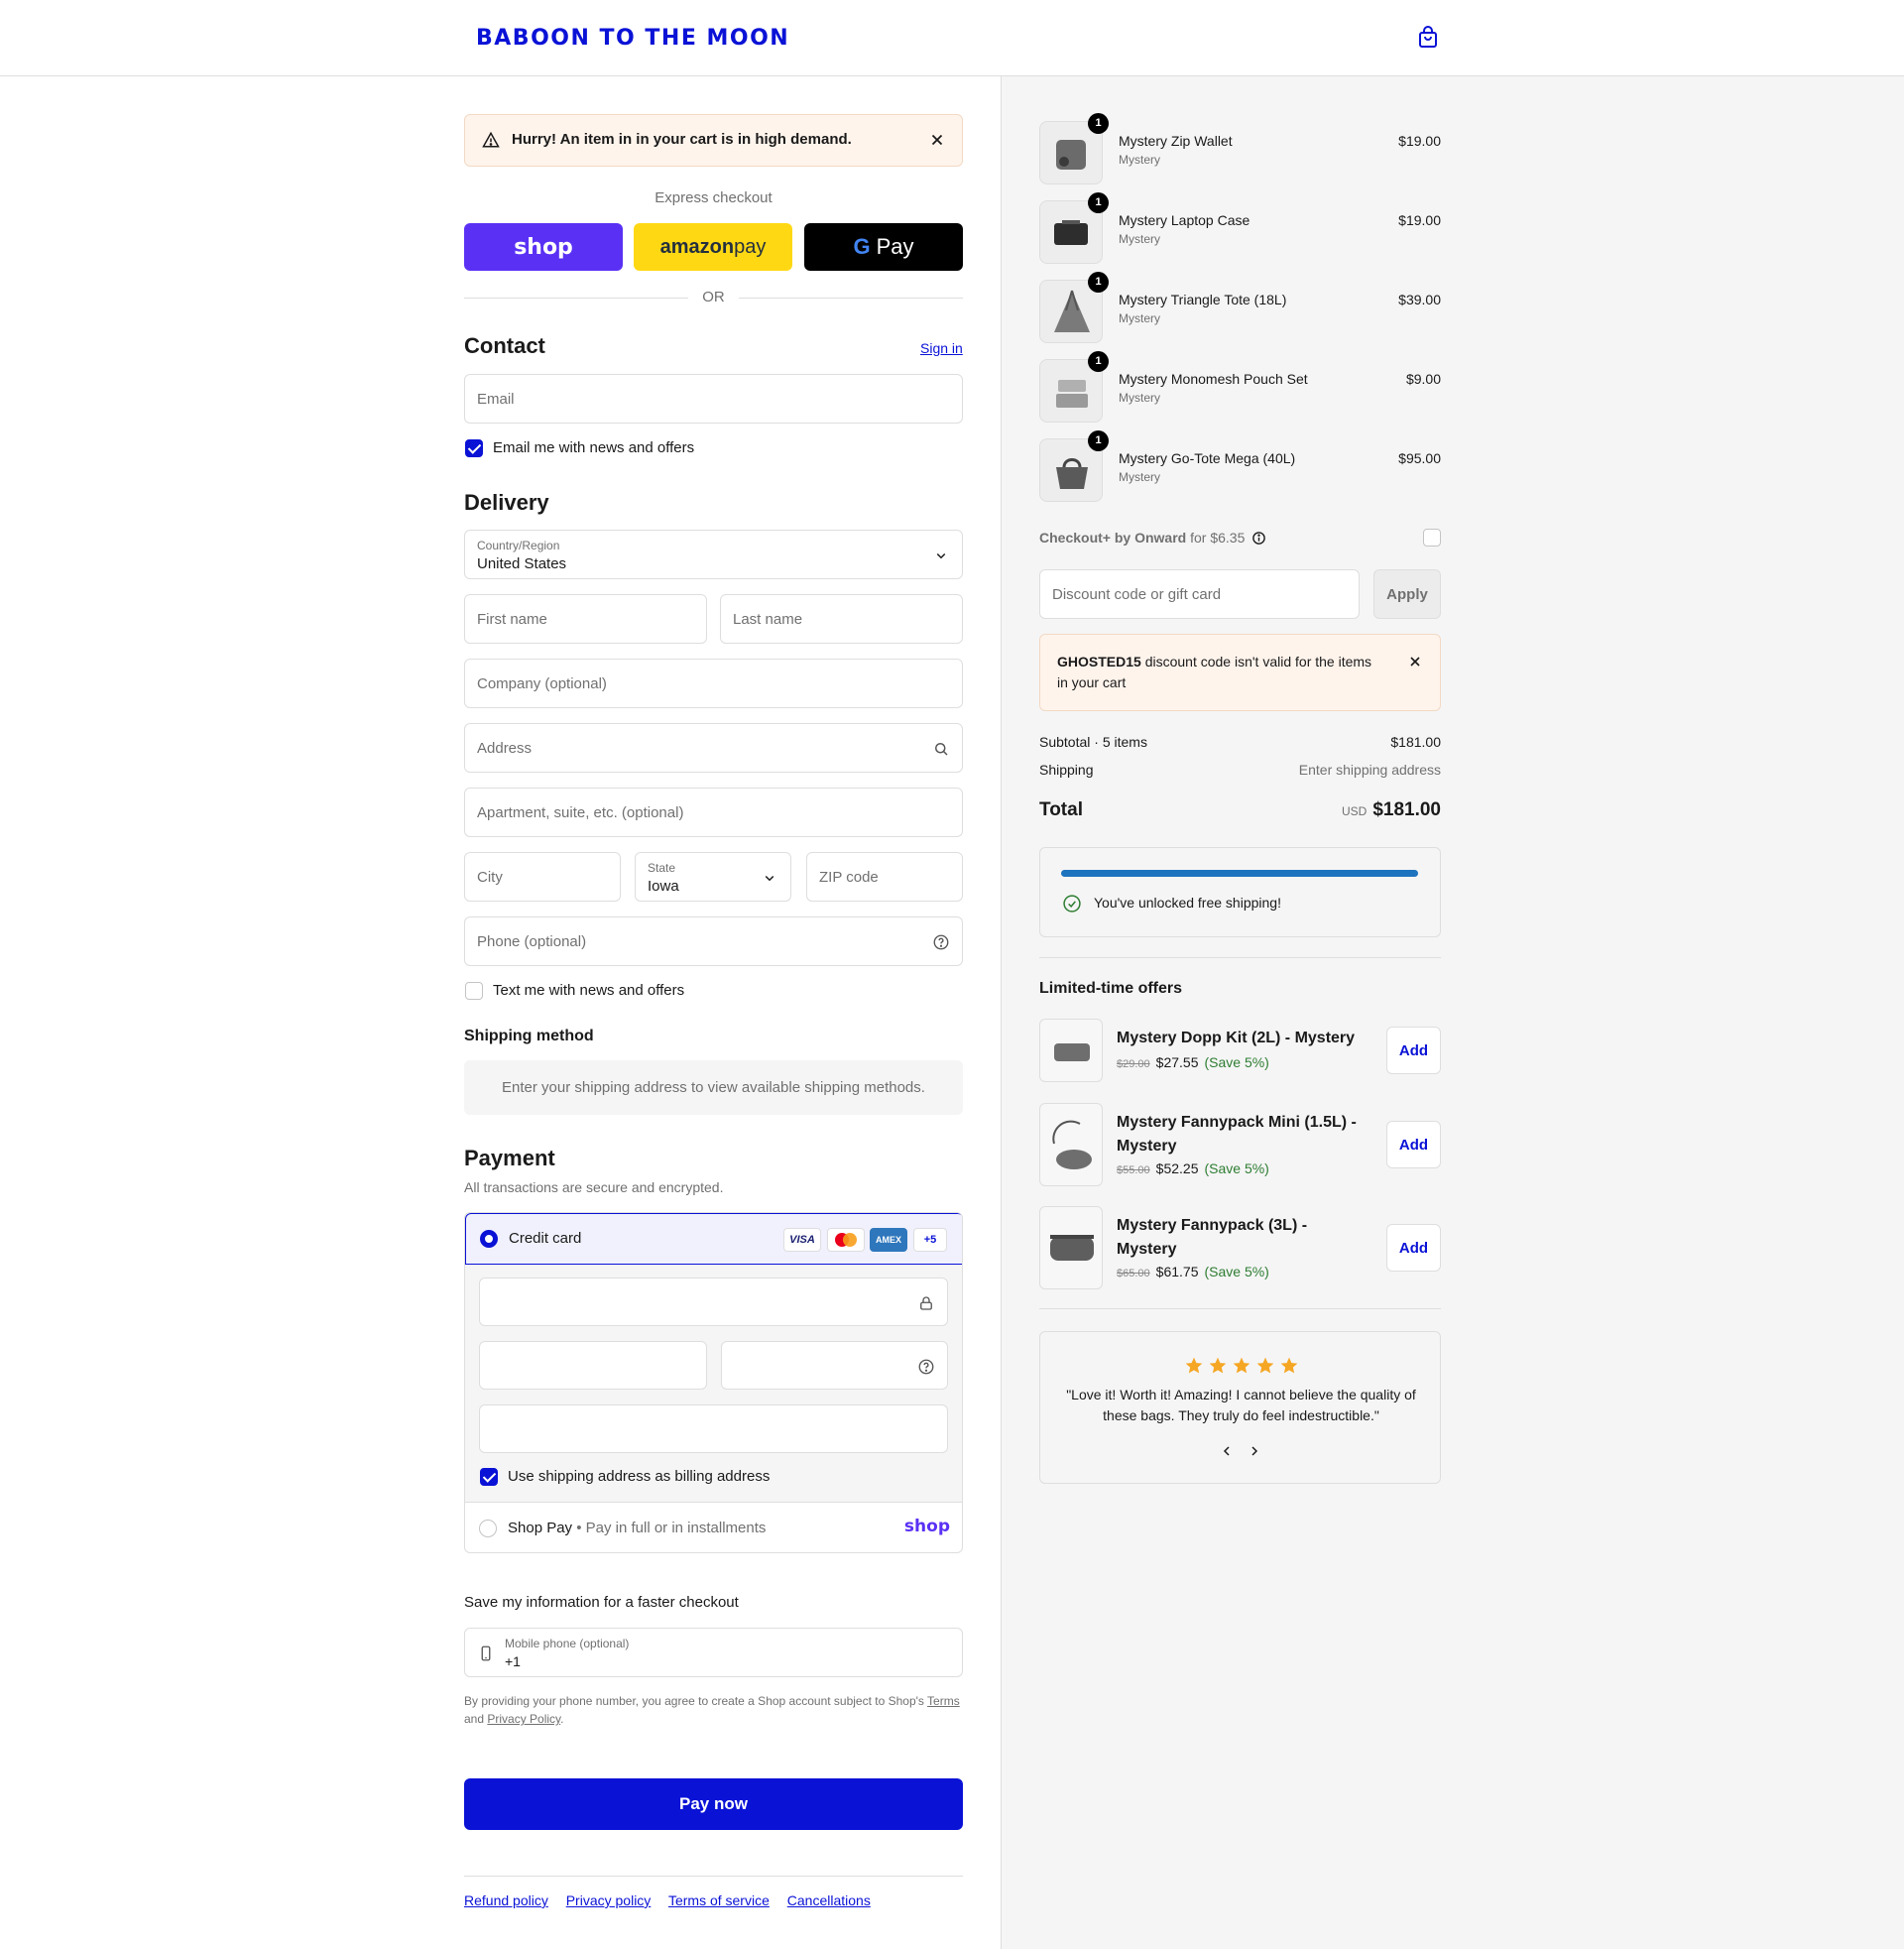 The height and width of the screenshot is (1949, 1904). Describe the element at coordinates (1133, 1170) in the screenshot. I see `offer-old-price: $55.00` at that location.